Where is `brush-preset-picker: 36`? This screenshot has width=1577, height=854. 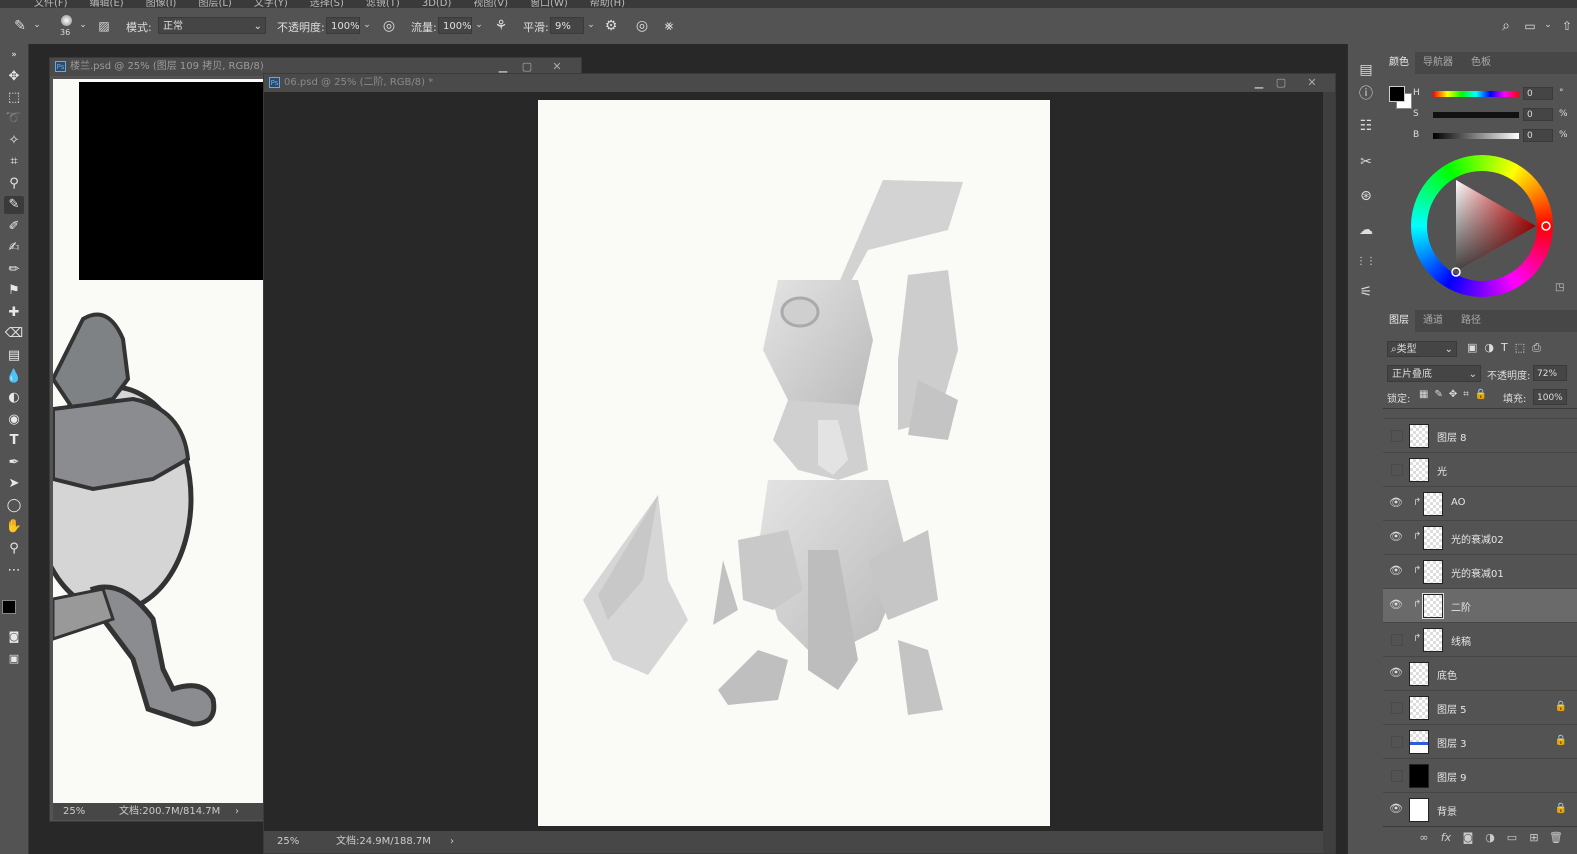 brush-preset-picker: 36 is located at coordinates (67, 26).